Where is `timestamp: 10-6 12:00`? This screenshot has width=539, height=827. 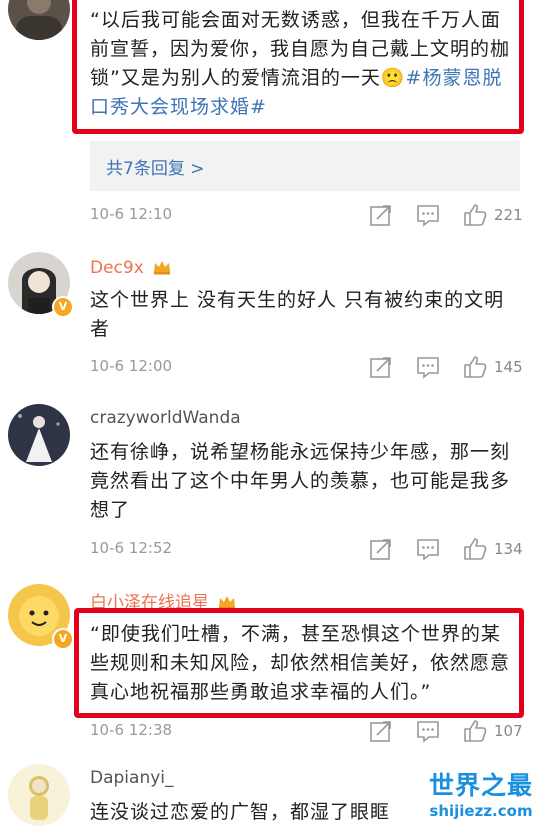 timestamp: 10-6 12:00 is located at coordinates (131, 366).